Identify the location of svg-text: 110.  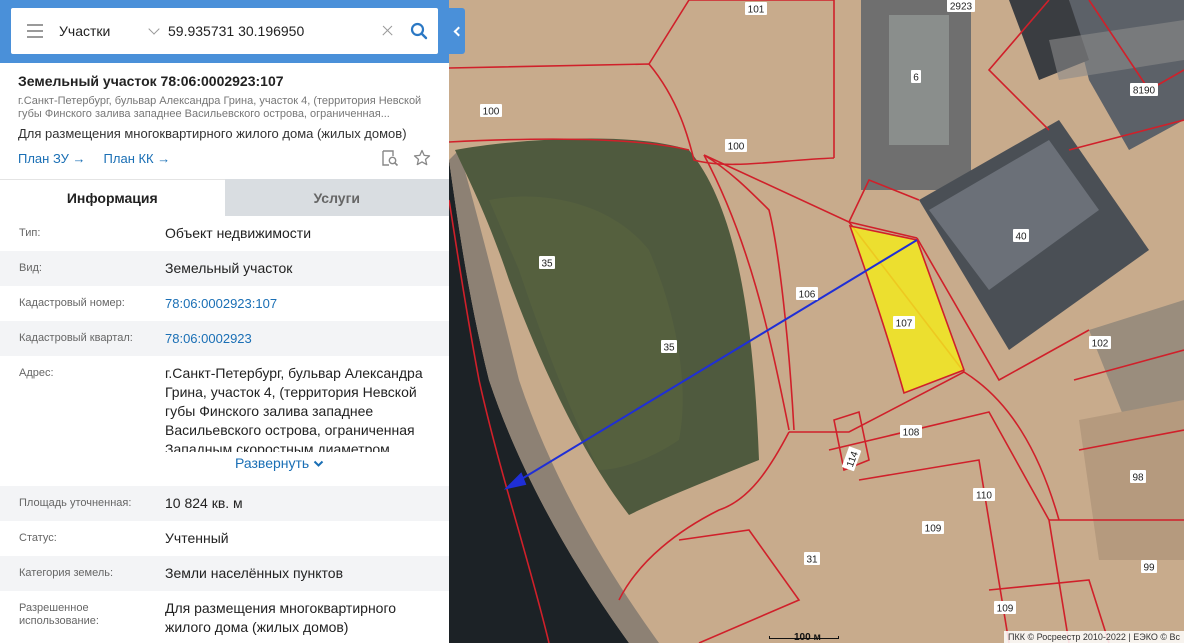
(984, 496).